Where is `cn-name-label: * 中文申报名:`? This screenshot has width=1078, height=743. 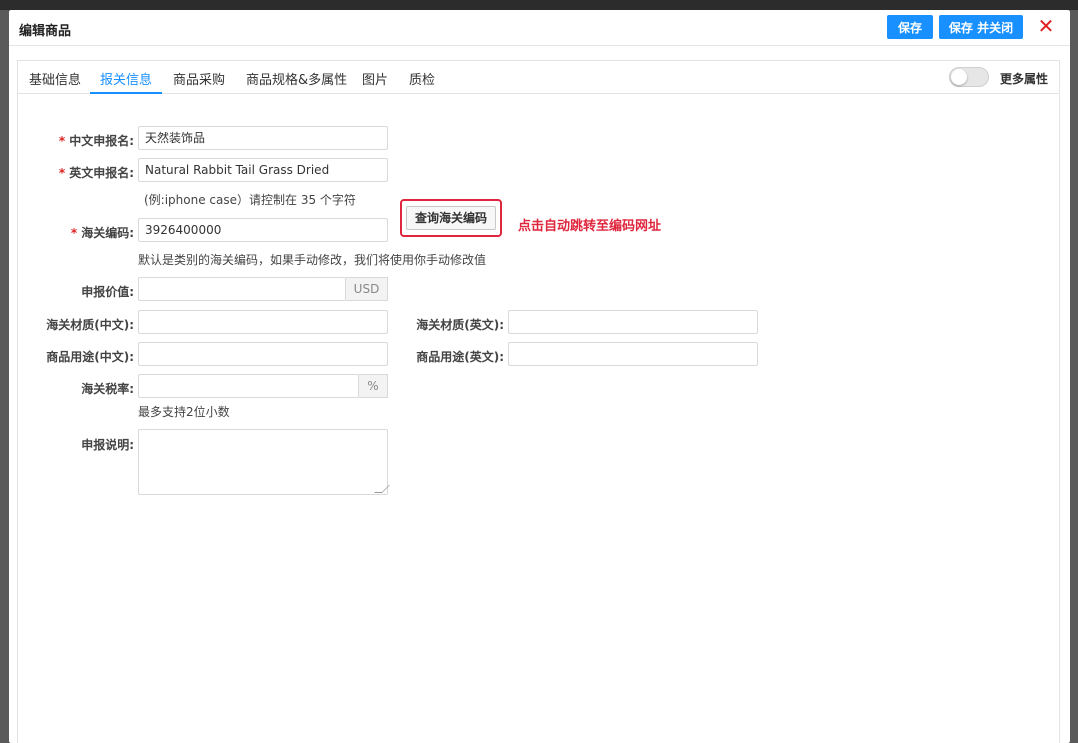
cn-name-label: * 中文申报名: is located at coordinates (96, 141).